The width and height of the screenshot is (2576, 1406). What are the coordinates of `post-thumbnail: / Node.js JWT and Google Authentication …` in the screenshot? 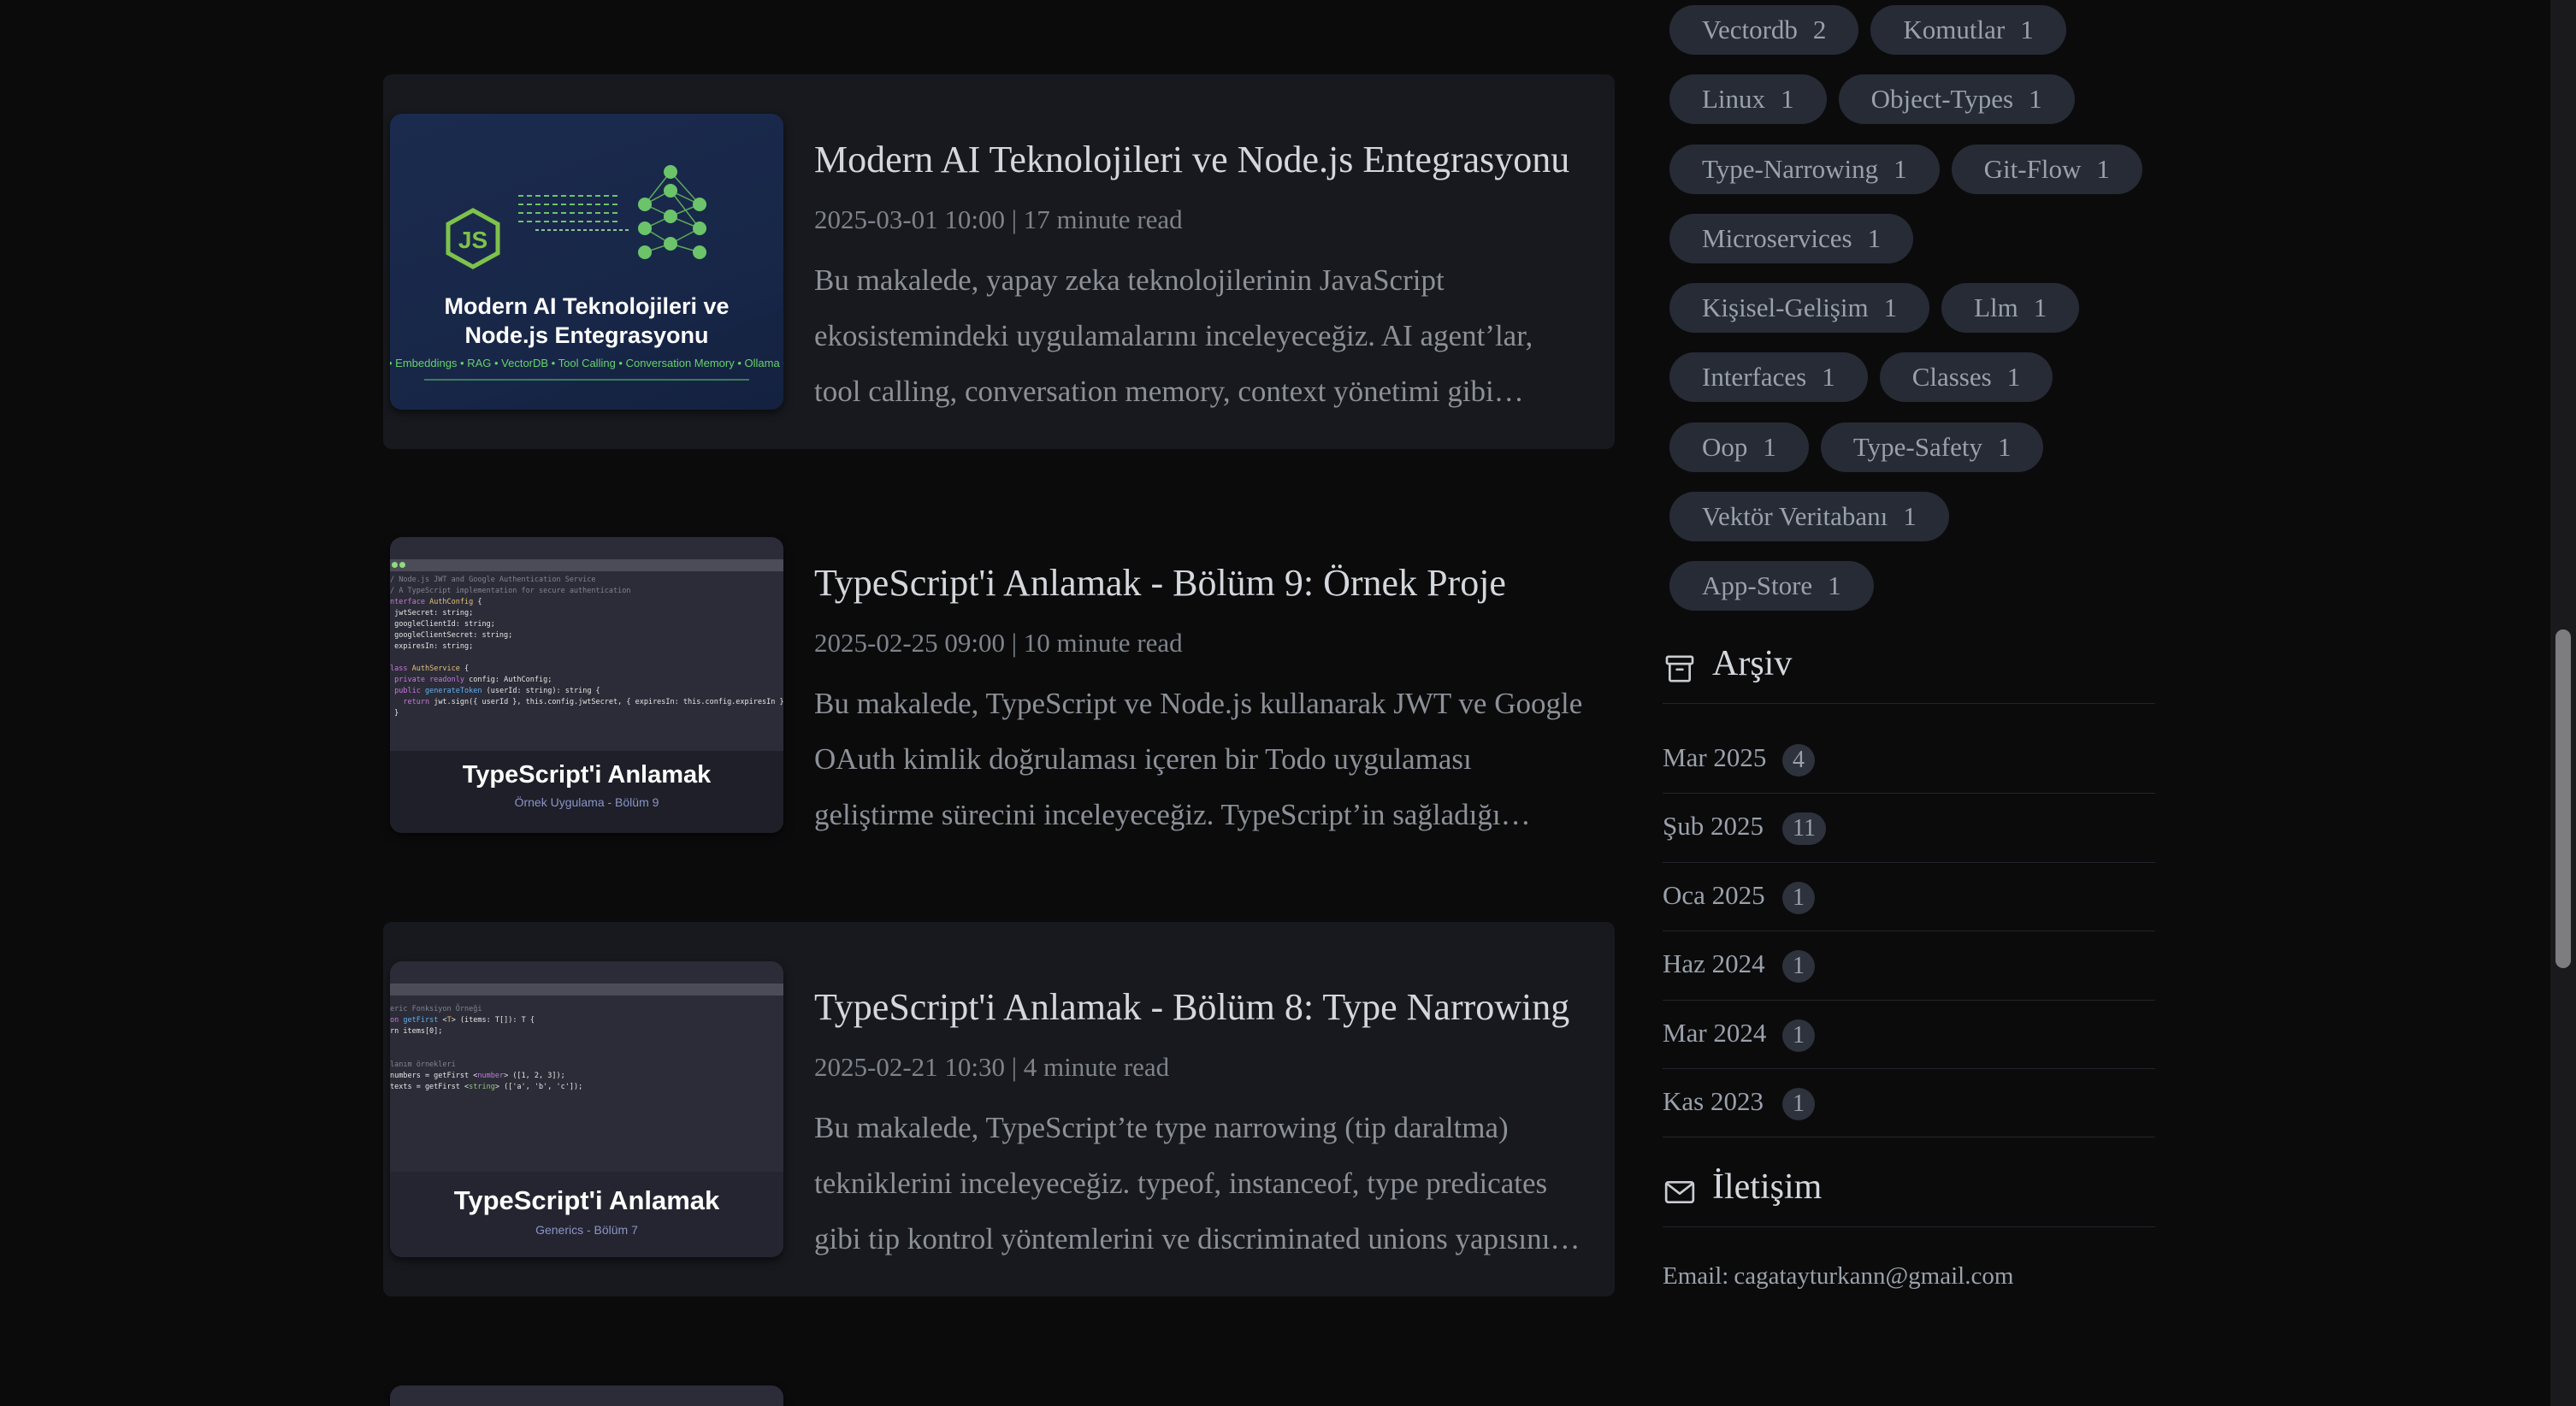 It's located at (586, 685).